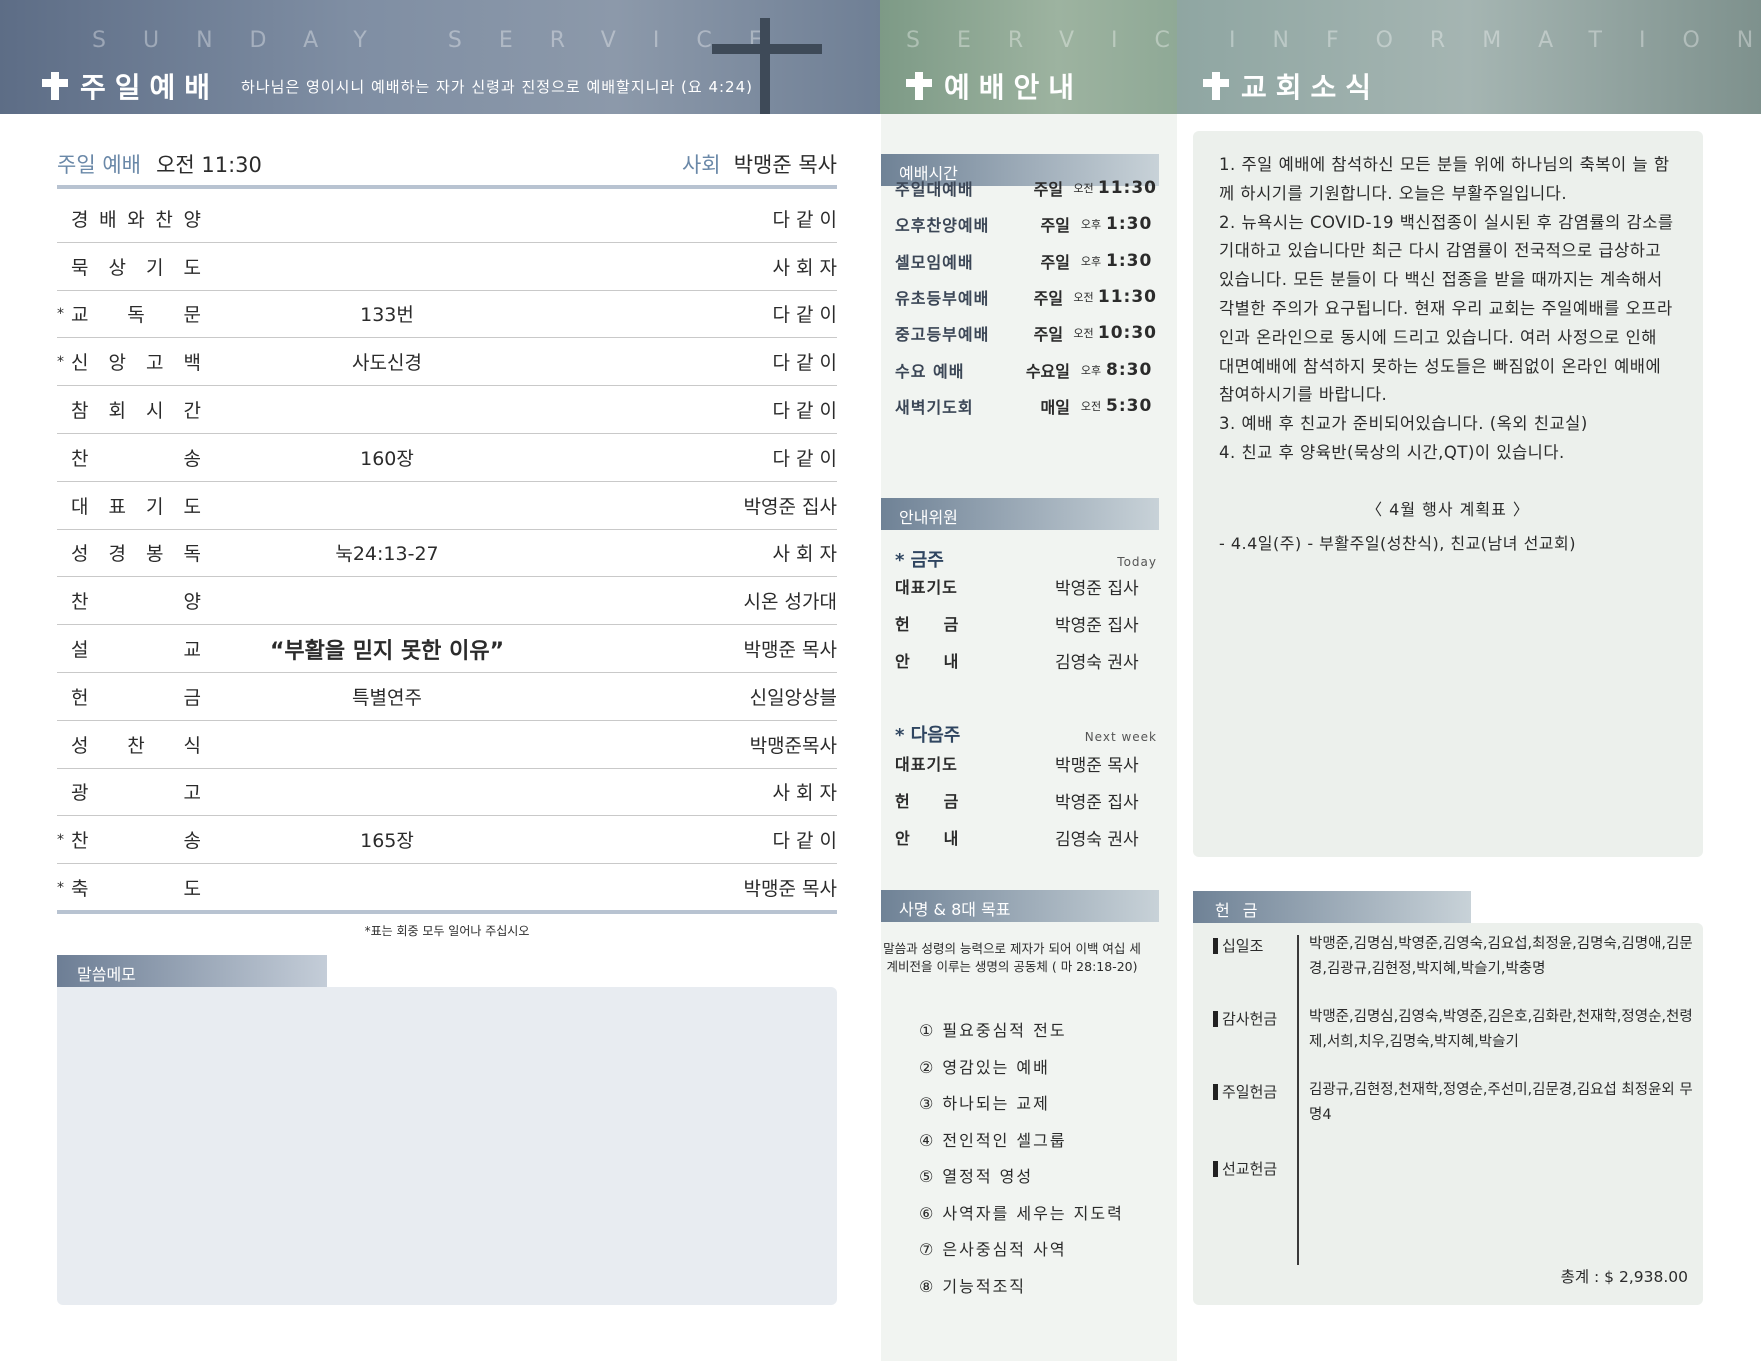 This screenshot has width=1761, height=1361. Describe the element at coordinates (1026, 586) in the screenshot. I see `usher-row: 대표기도 박영준 집사` at that location.